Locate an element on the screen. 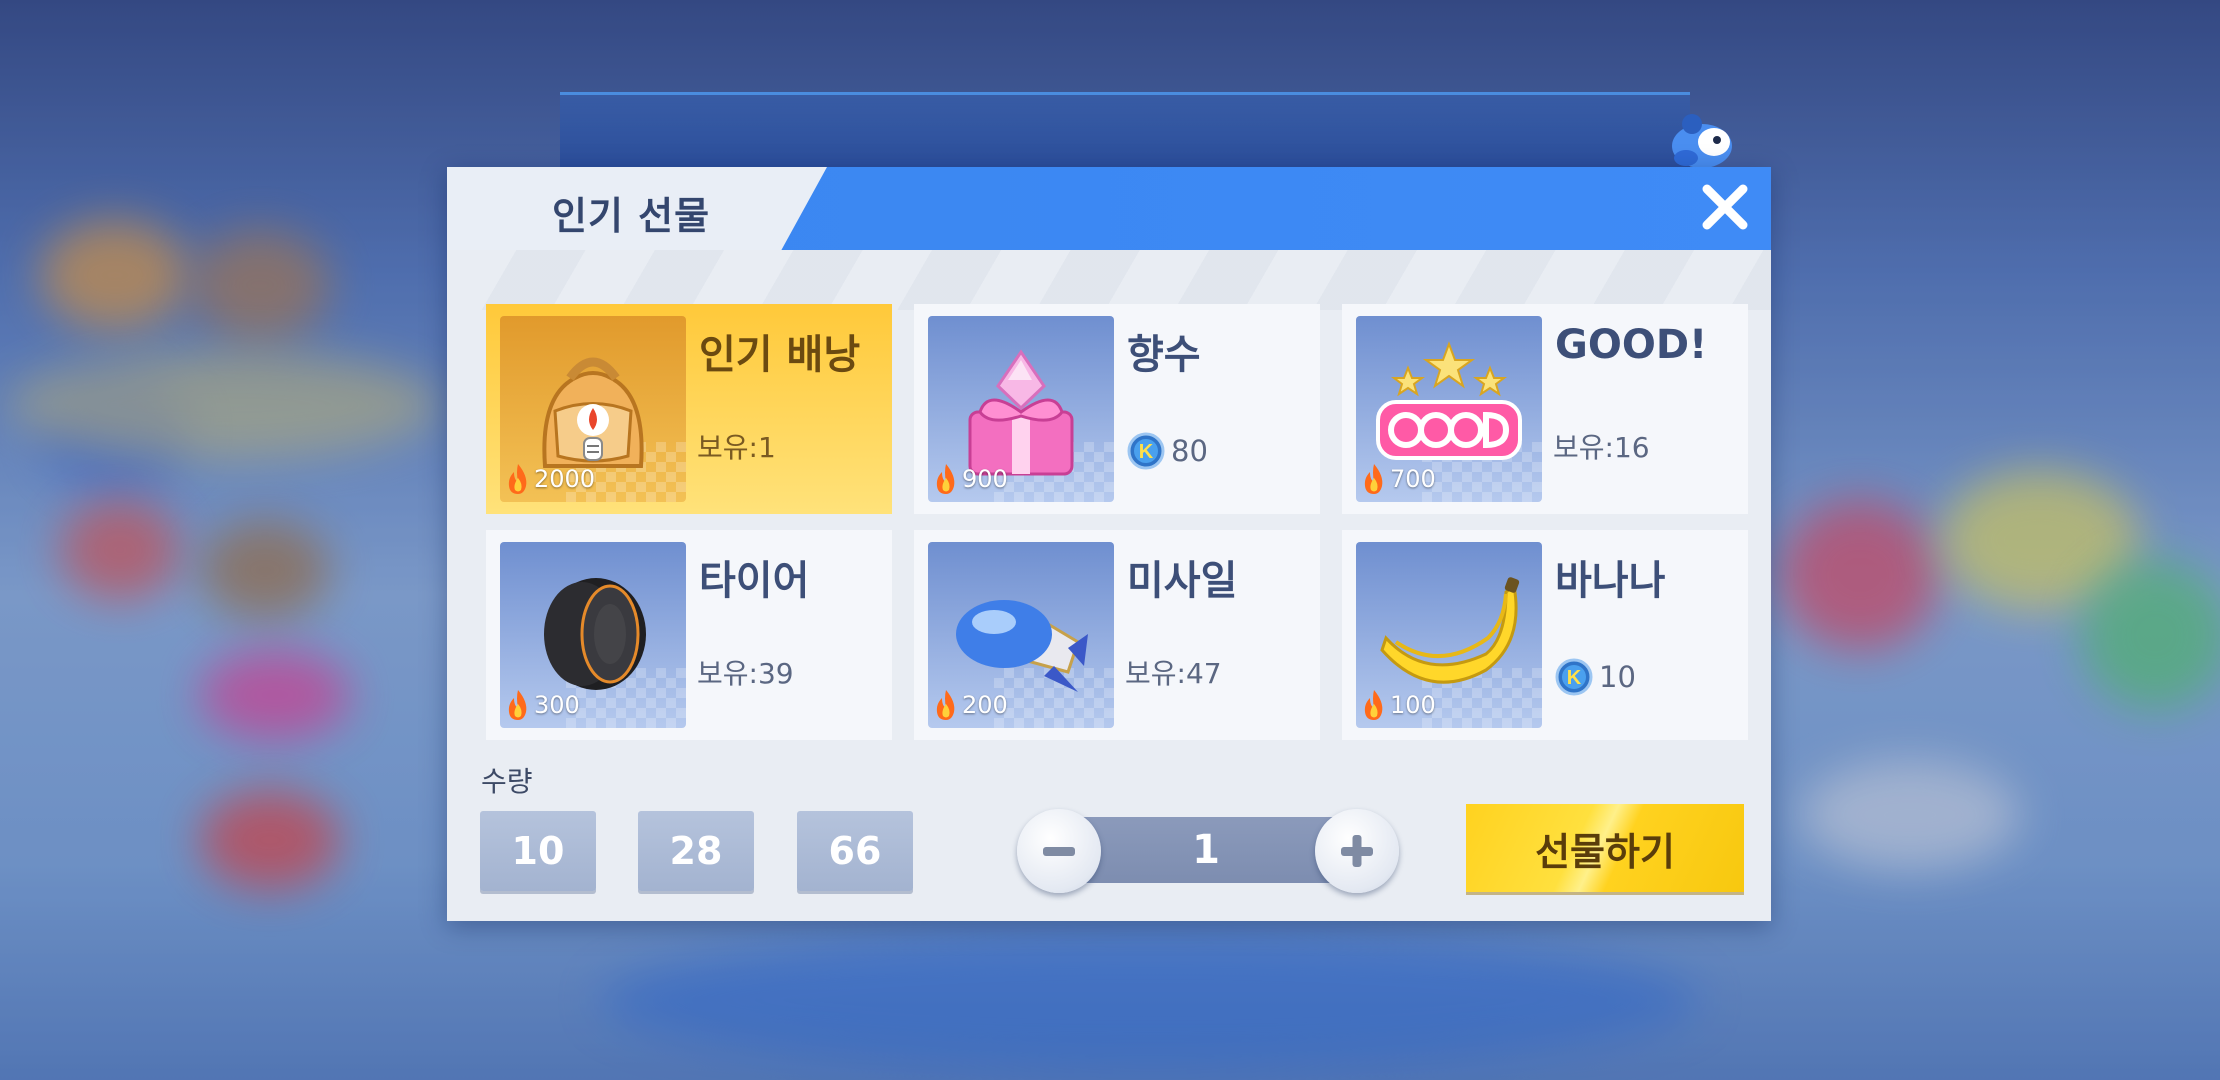 Image resolution: width=2220 pixels, height=1080 pixels. plus-icon is located at coordinates (1357, 851).